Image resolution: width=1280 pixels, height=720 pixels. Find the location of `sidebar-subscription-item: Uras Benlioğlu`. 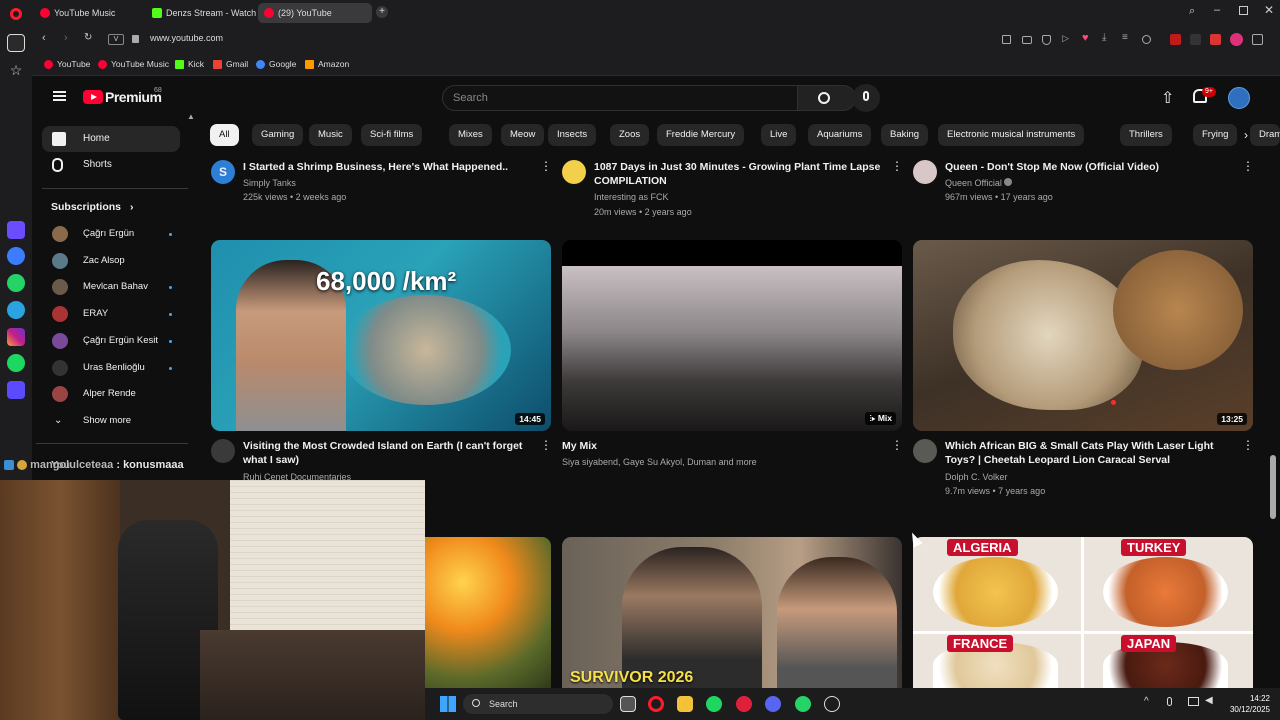

sidebar-subscription-item: Uras Benlioğlu is located at coordinates (117, 368).